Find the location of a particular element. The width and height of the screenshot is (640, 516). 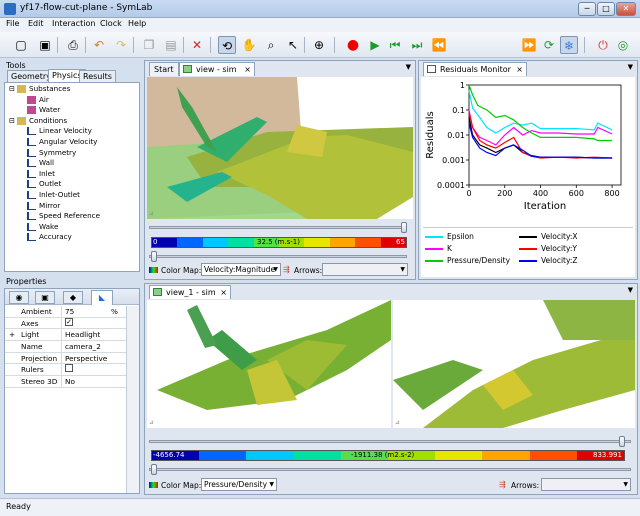

tree-item: Air is located at coordinates (72, 100).